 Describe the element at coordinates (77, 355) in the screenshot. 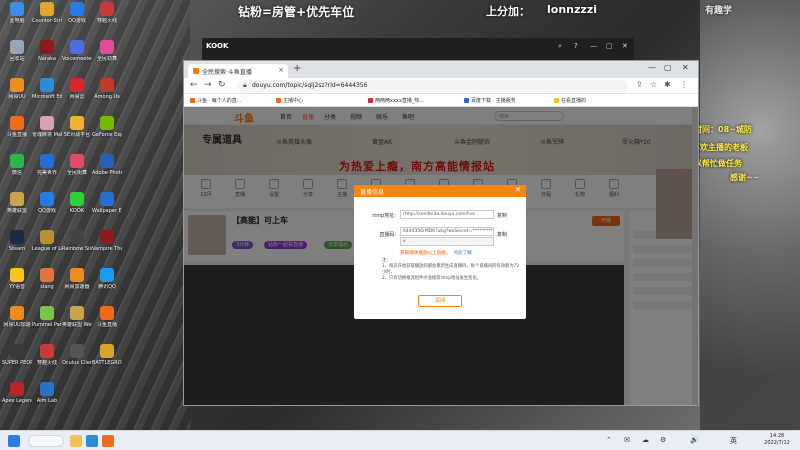

I see `desktop-icon: Oculus Client` at that location.